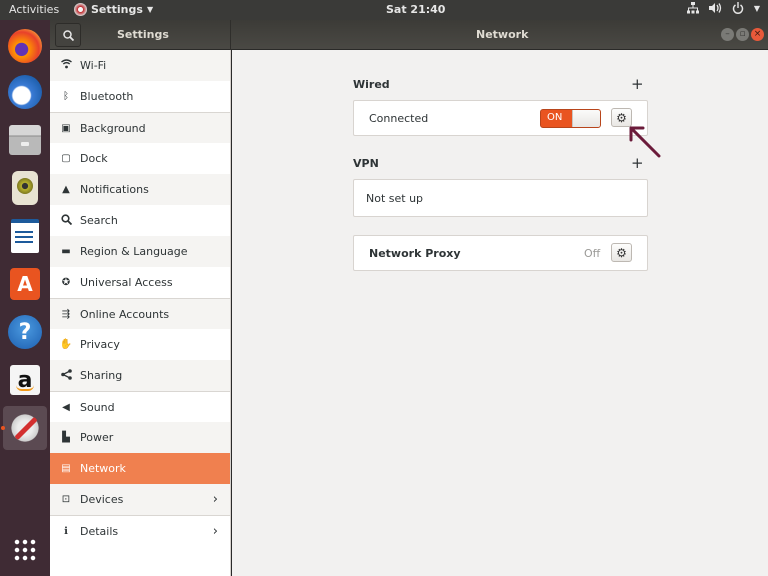  Describe the element at coordinates (107, 96) in the screenshot. I see `sidebar-item-label: Bluetooth` at that location.